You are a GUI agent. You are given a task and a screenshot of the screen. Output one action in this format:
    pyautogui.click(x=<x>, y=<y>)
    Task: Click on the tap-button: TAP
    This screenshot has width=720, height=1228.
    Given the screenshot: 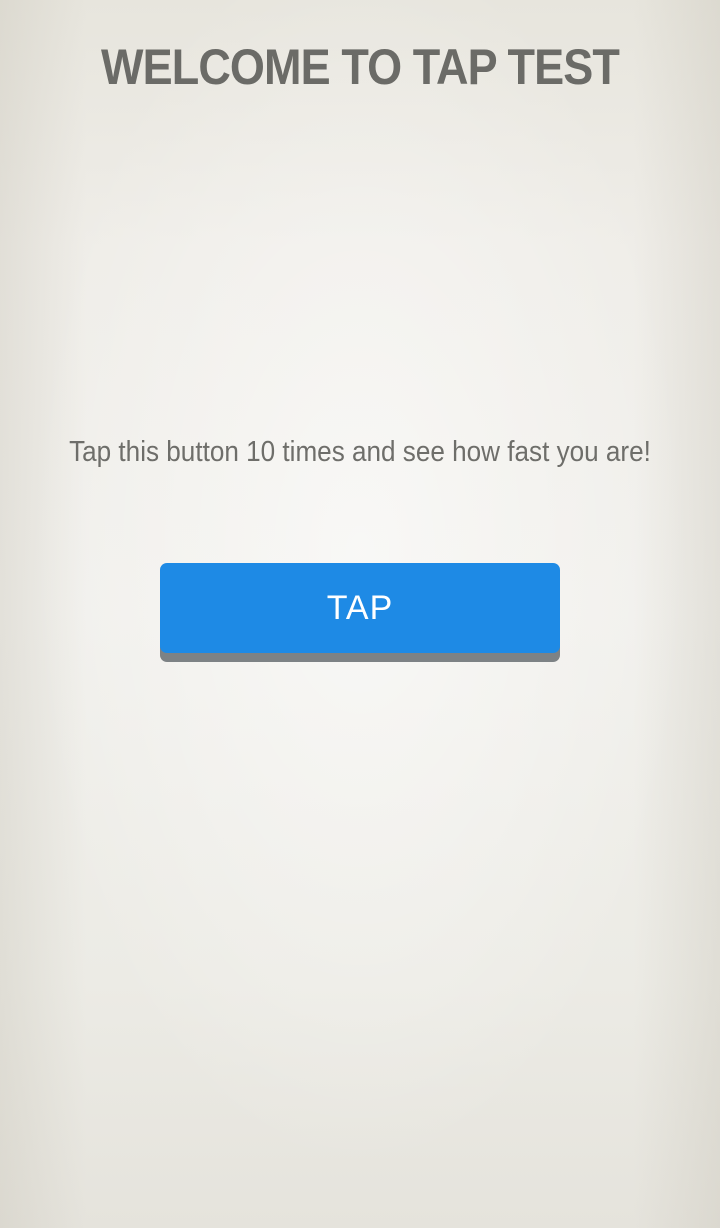 What is the action you would take?
    pyautogui.click(x=360, y=608)
    